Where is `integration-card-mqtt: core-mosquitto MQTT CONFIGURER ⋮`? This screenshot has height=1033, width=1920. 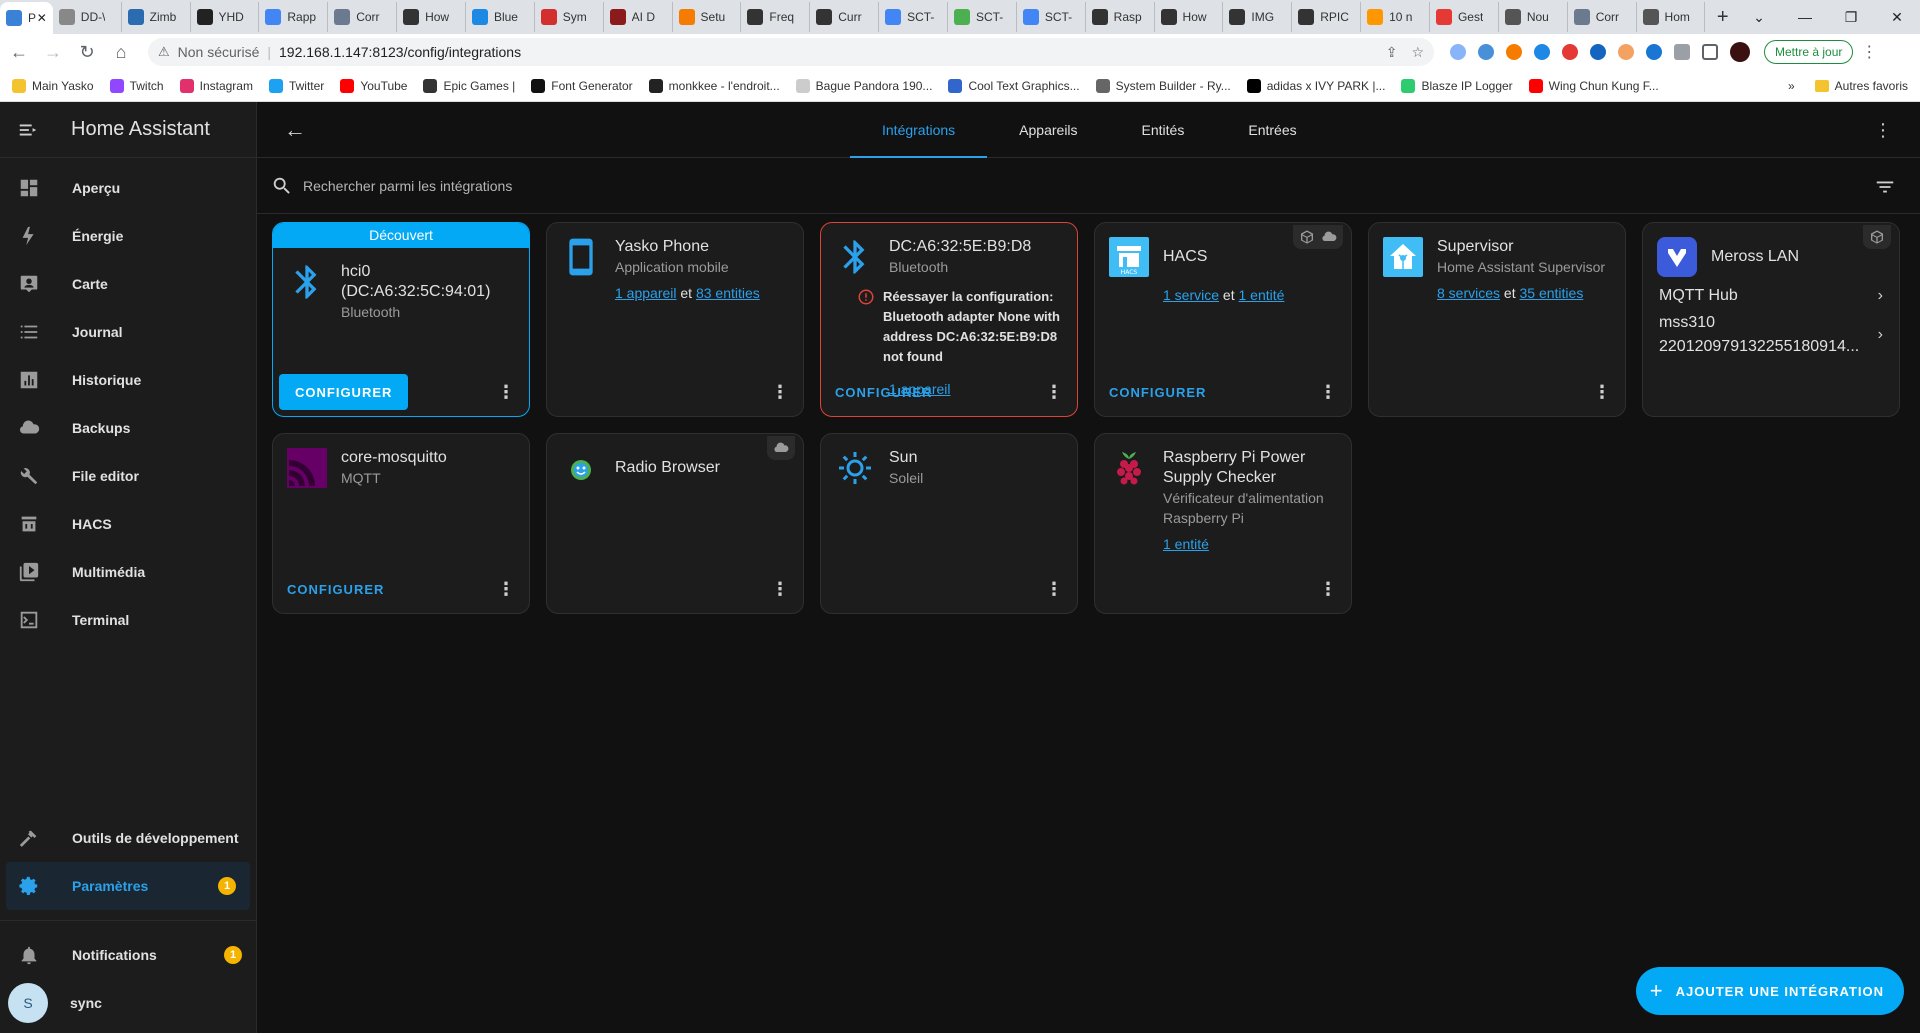
integration-card-mqtt: core-mosquitto MQTT CONFIGURER ⋮ is located at coordinates (401, 523).